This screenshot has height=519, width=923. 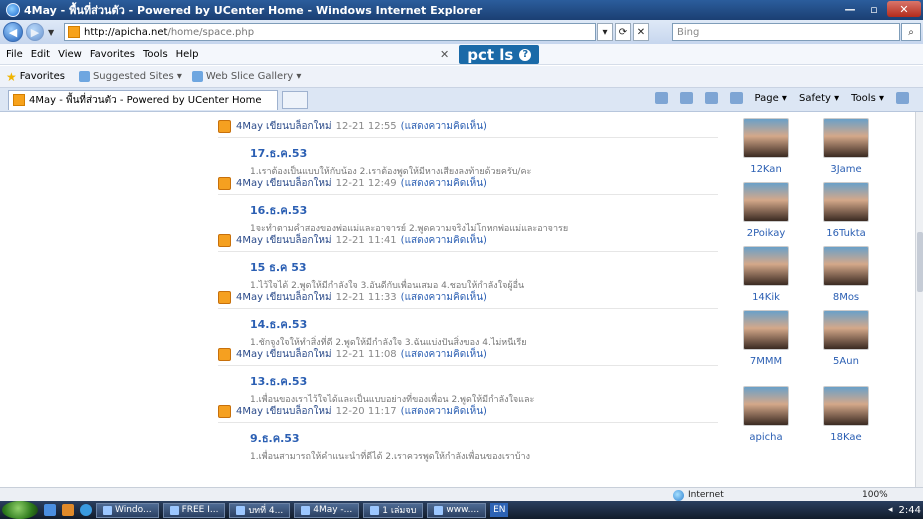 I want to click on friend-name: 16Tukta, so click(x=846, y=233).